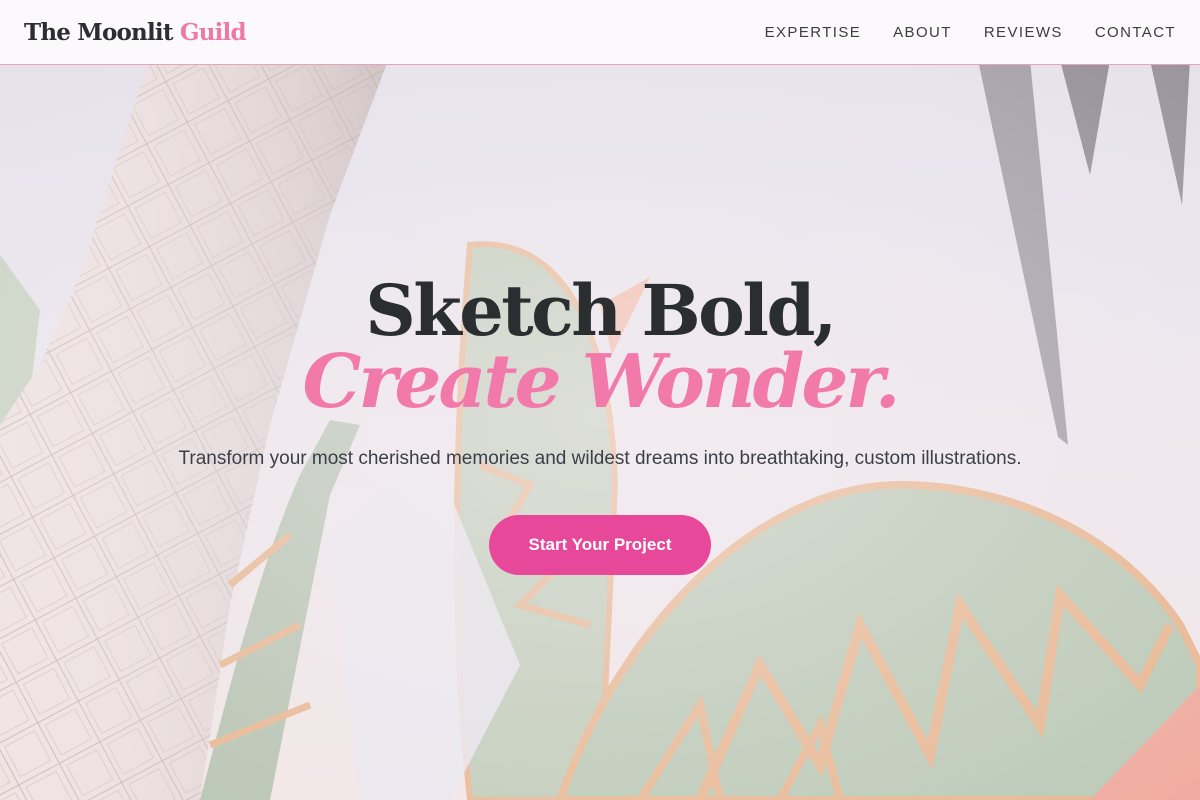  I want to click on start-project-button: Start Your Project, so click(600, 545).